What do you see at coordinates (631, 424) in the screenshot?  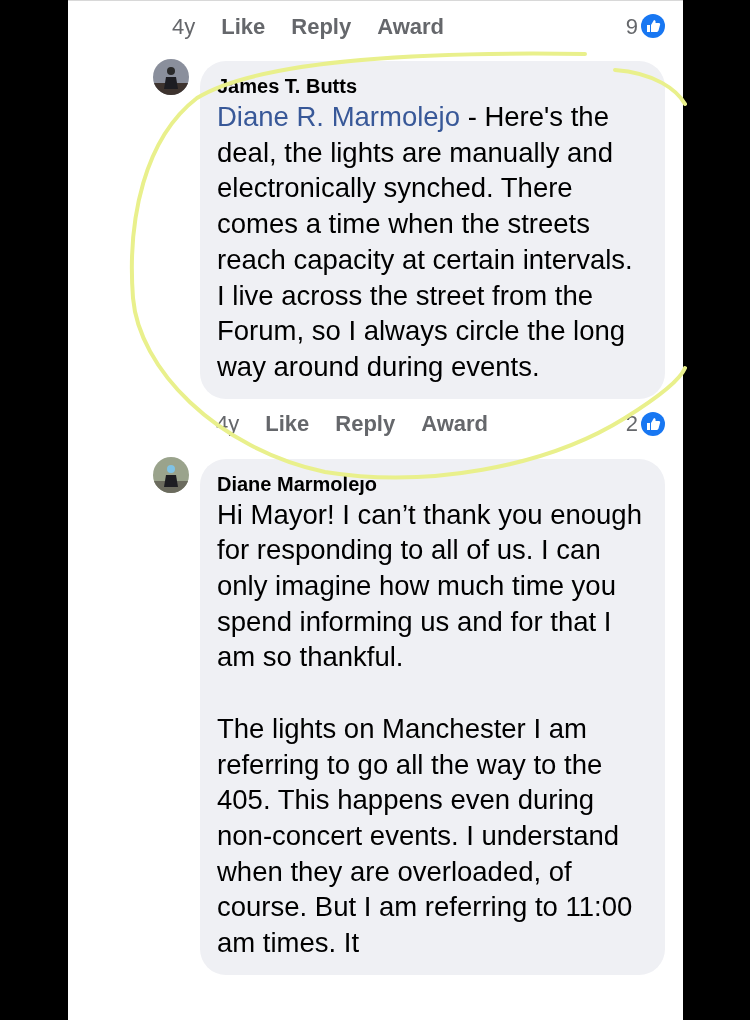 I see `reaction-count: 2` at bounding box center [631, 424].